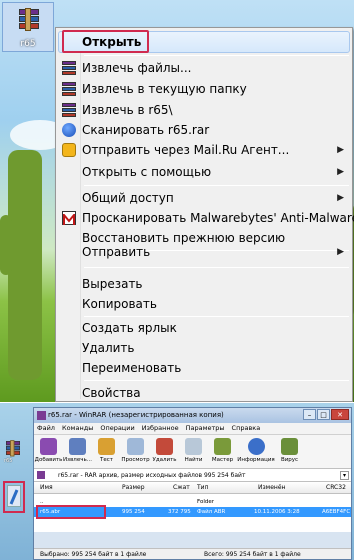 This screenshot has width=354, height=560. What do you see at coordinates (309, 414) in the screenshot?
I see `minimize-button: –` at bounding box center [309, 414].